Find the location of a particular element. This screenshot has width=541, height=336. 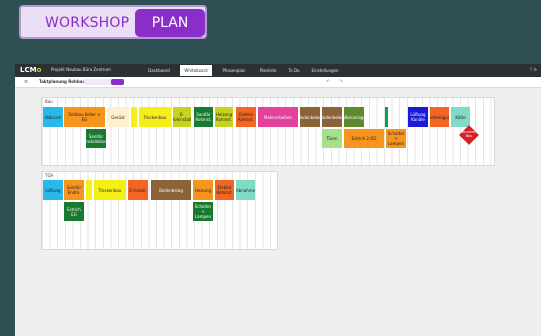

workshop-label: WORKSHOP is located at coordinates (87, 23).